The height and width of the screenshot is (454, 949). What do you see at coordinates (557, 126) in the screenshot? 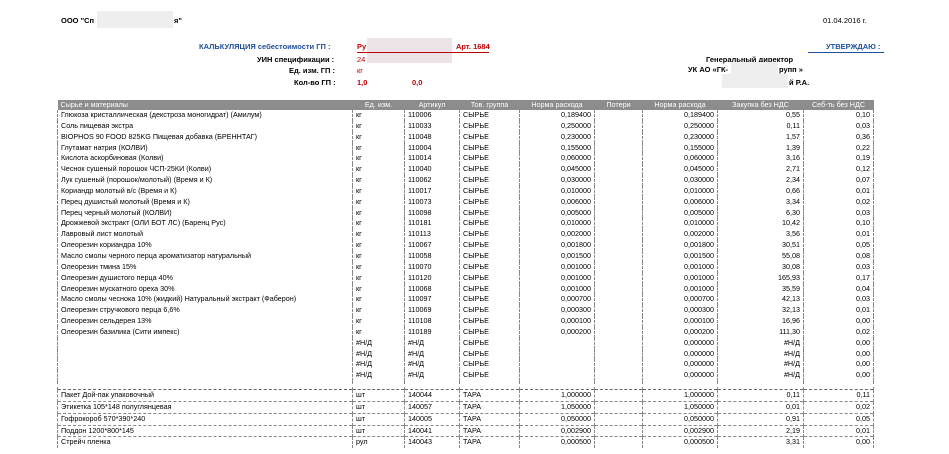
I see `table-cell: 0,250000` at bounding box center [557, 126].